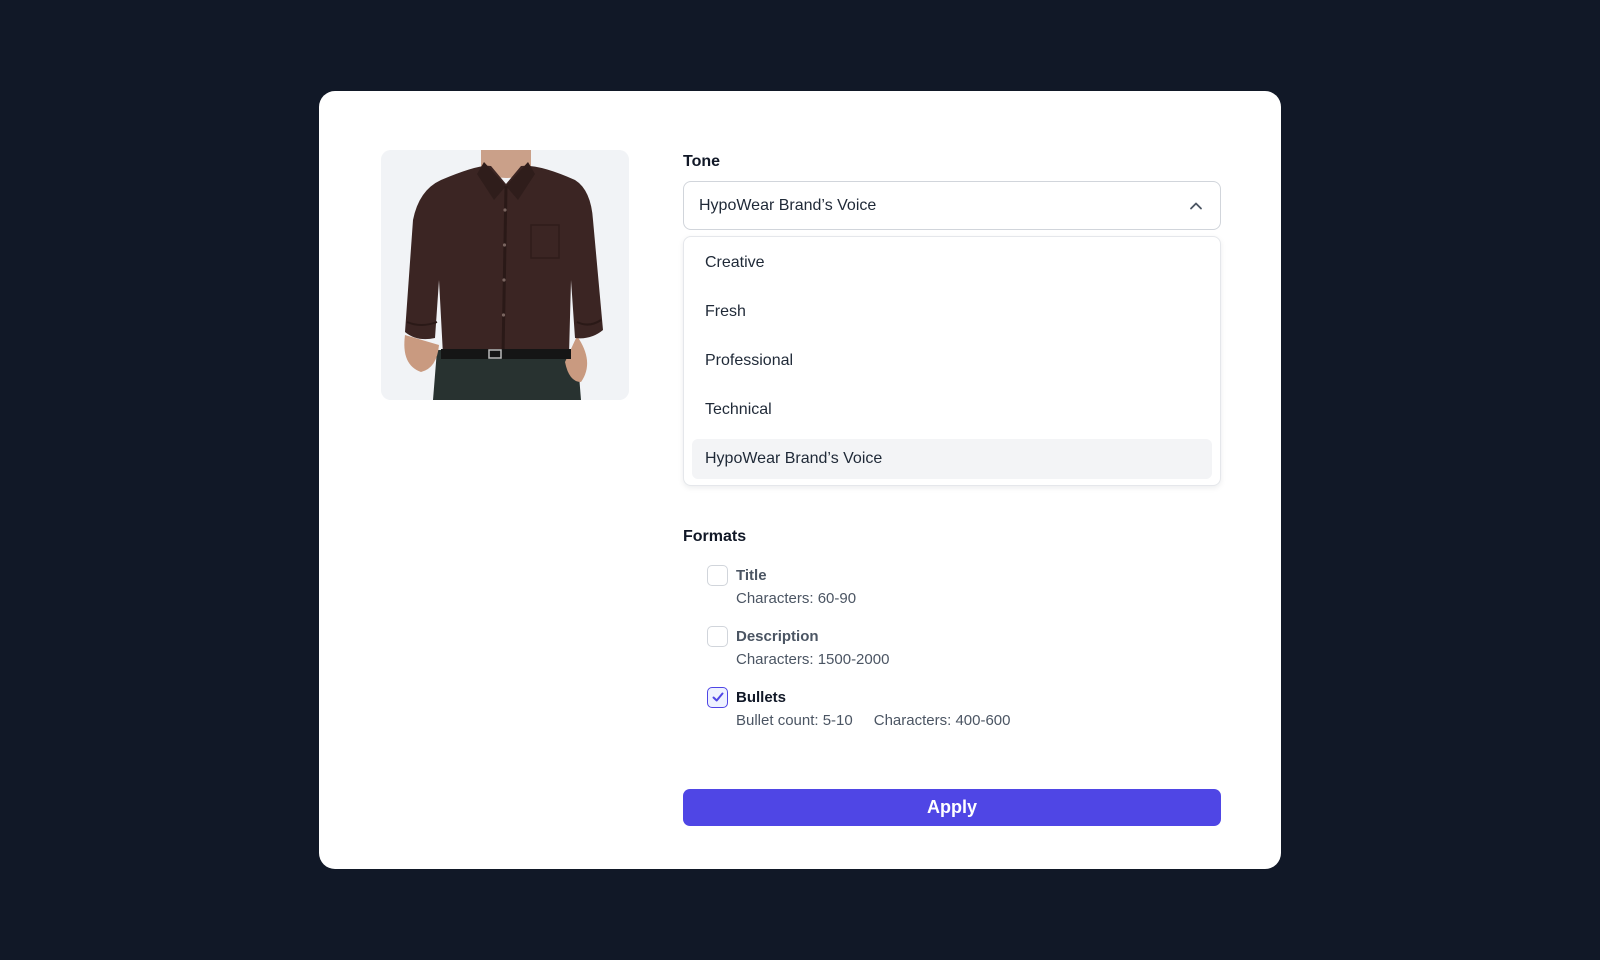  What do you see at coordinates (952, 263) in the screenshot?
I see `tone-option-creative: Creative` at bounding box center [952, 263].